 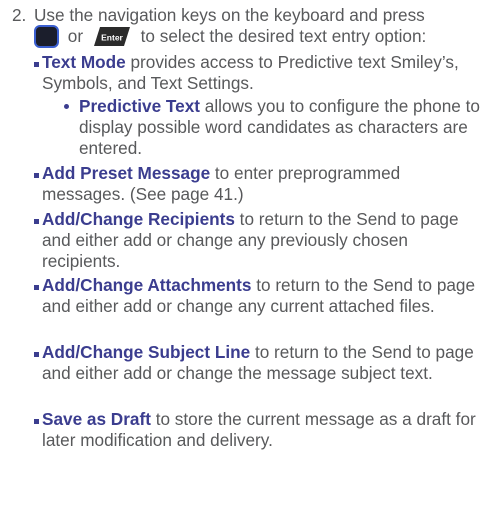 What do you see at coordinates (19, 15) in the screenshot?
I see `step-number: 2.` at bounding box center [19, 15].